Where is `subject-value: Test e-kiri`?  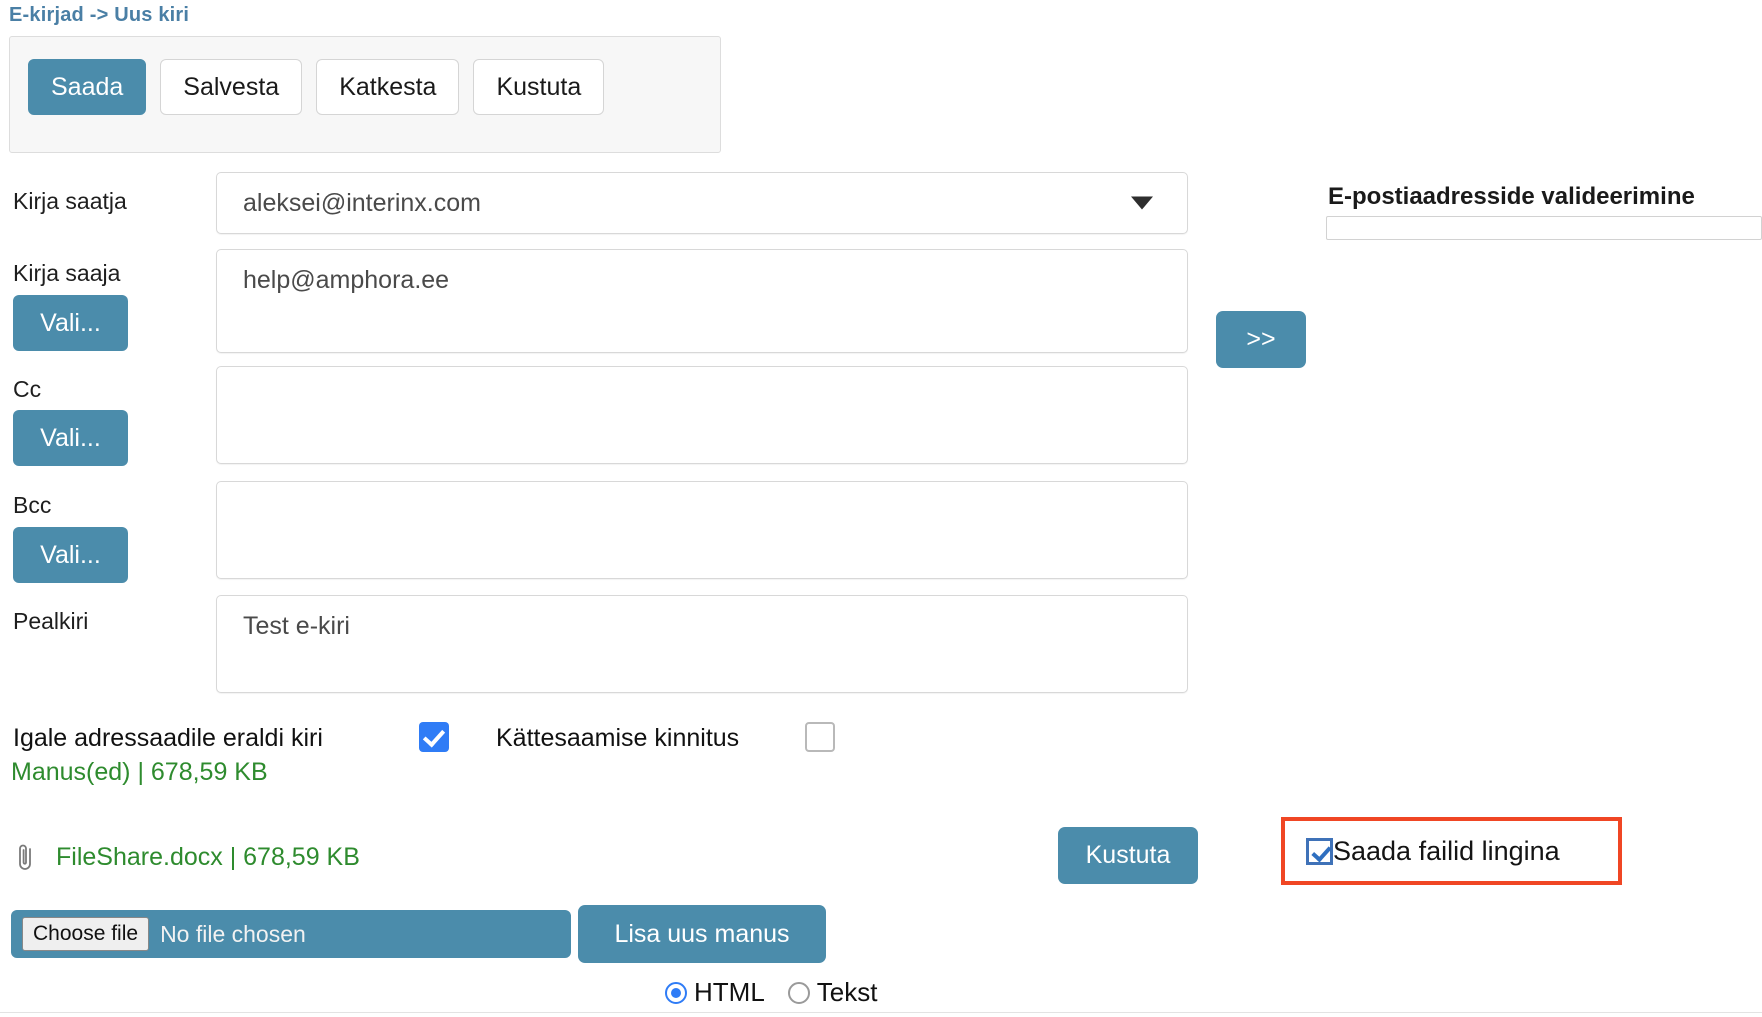
subject-value: Test e-kiri is located at coordinates (296, 626).